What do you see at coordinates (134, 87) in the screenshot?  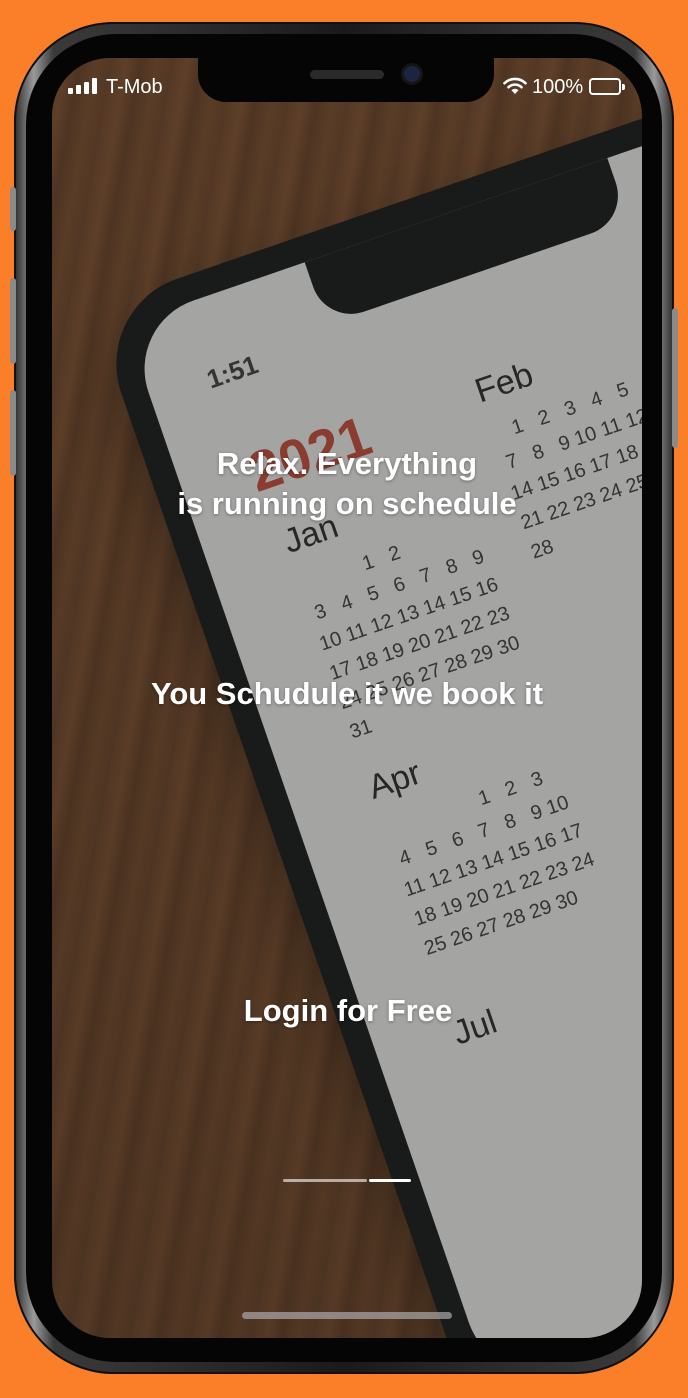 I see `carrier-name: T-Mob` at bounding box center [134, 87].